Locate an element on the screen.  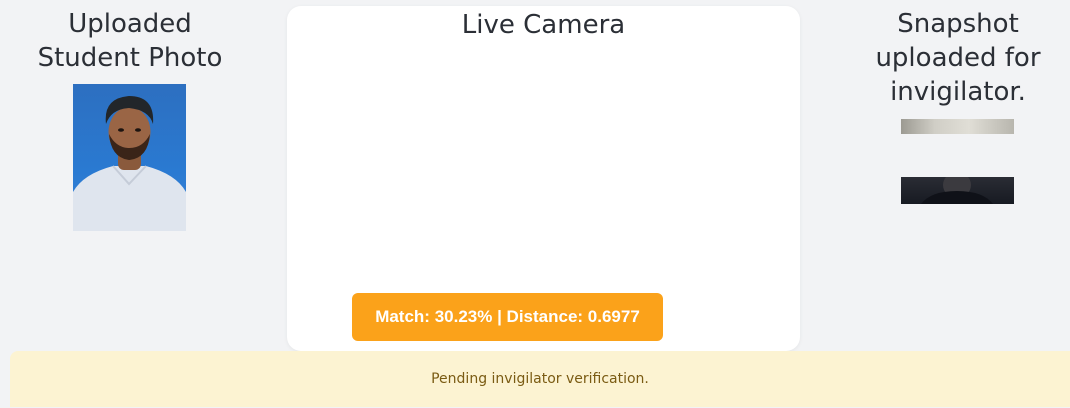
student-photo-title: Uploaded Student Photo is located at coordinates (130, 41).